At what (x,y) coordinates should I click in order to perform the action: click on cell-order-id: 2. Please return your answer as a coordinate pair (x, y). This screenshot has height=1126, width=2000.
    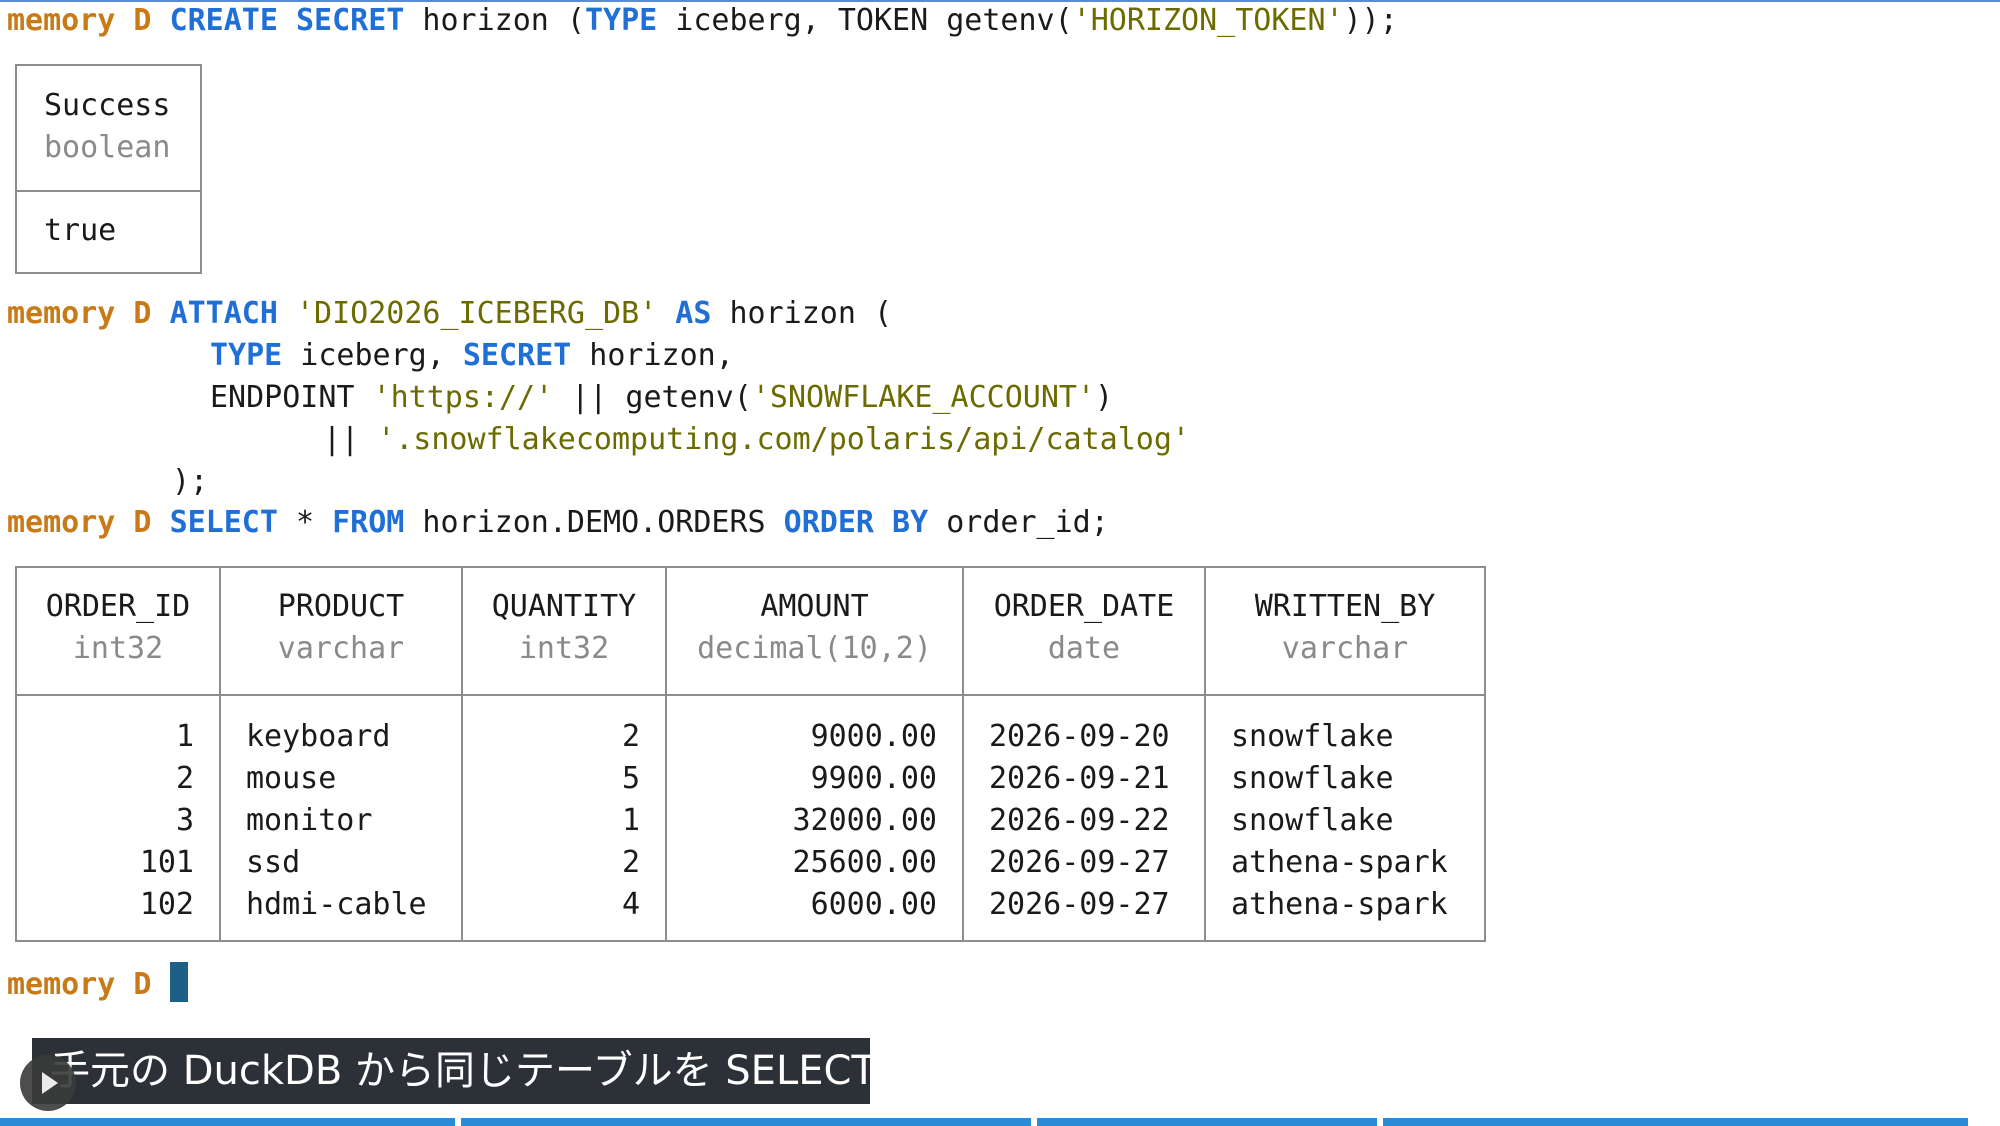
    Looking at the image, I should click on (118, 779).